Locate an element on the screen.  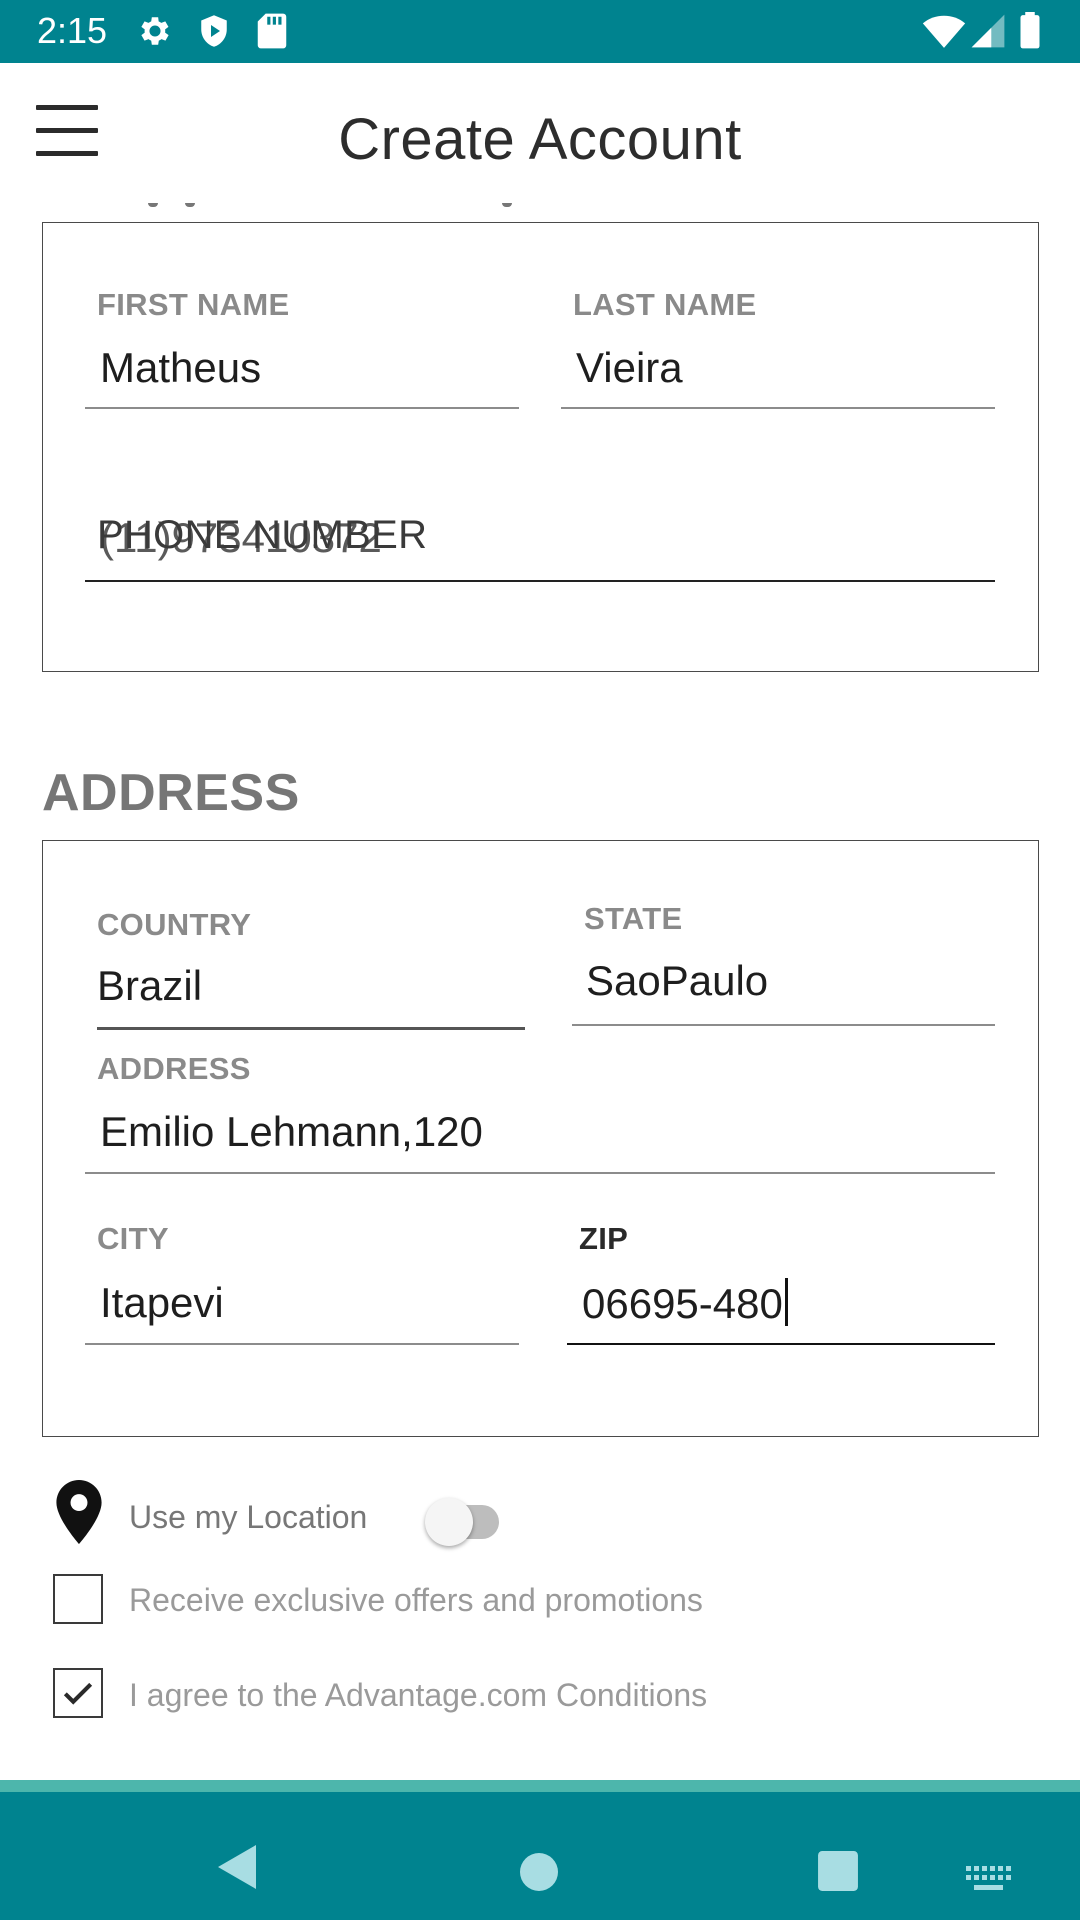
zip-label: ZIP is located at coordinates (604, 1238).